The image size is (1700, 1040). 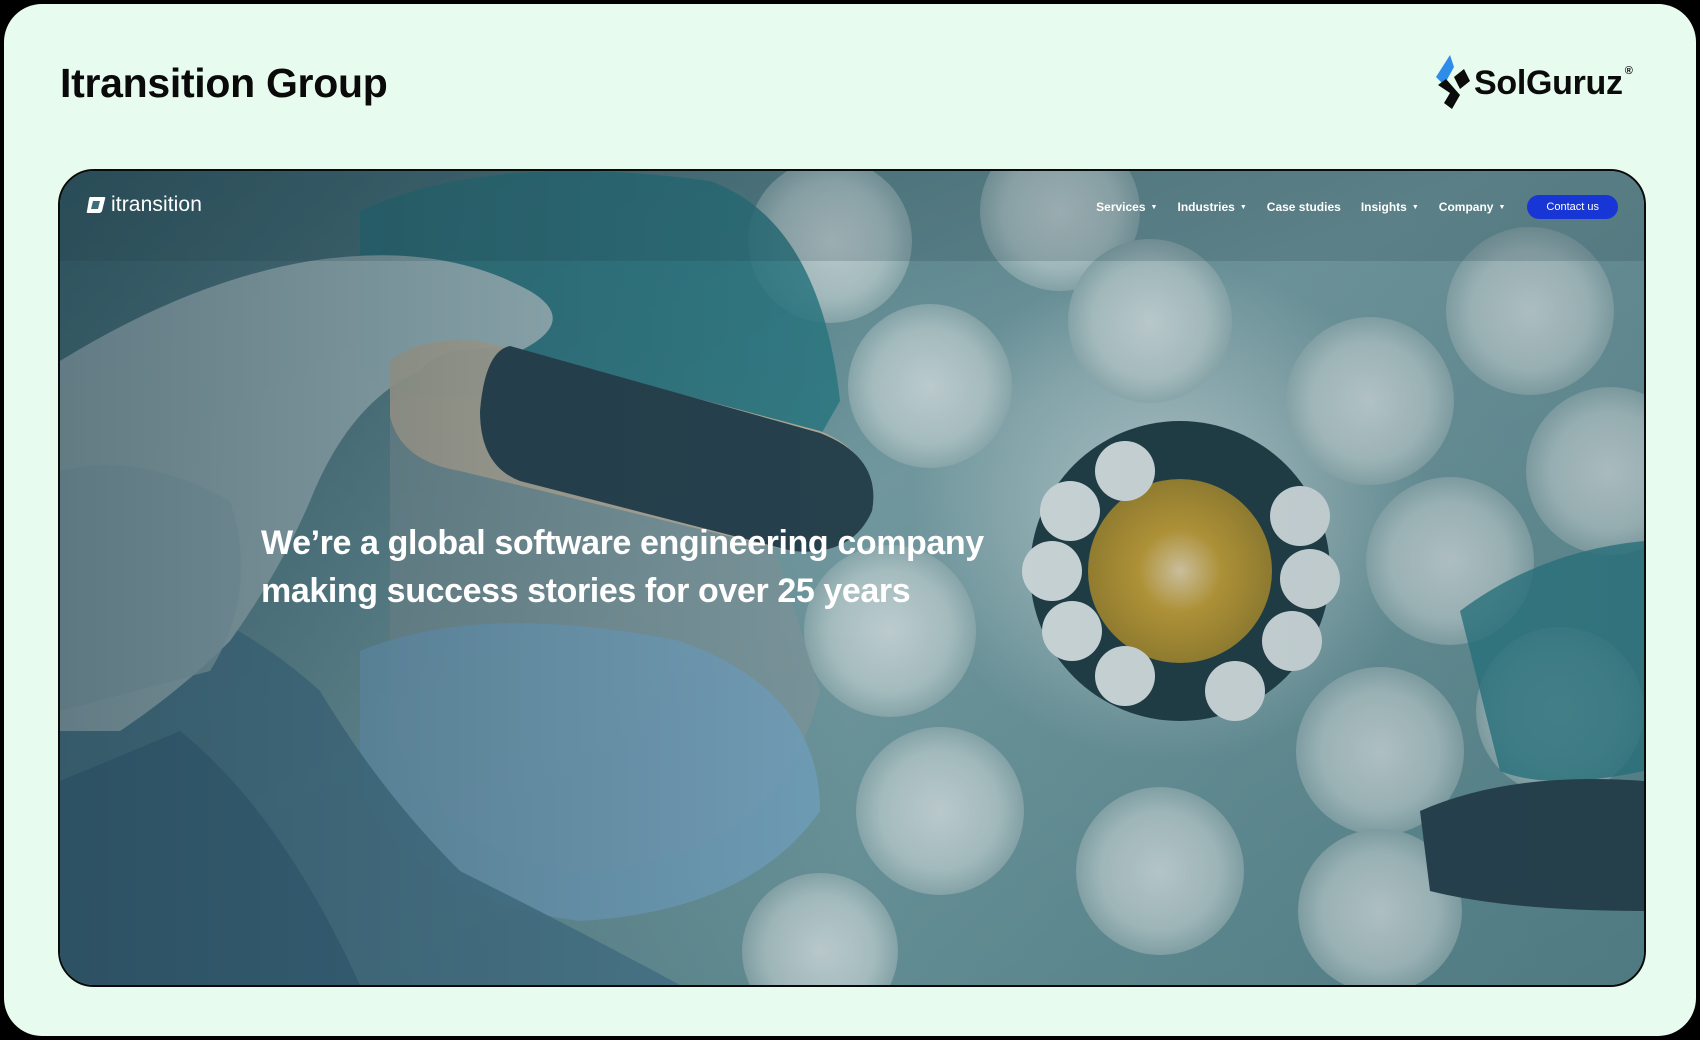 I want to click on itransition-logo-icon, so click(x=96, y=205).